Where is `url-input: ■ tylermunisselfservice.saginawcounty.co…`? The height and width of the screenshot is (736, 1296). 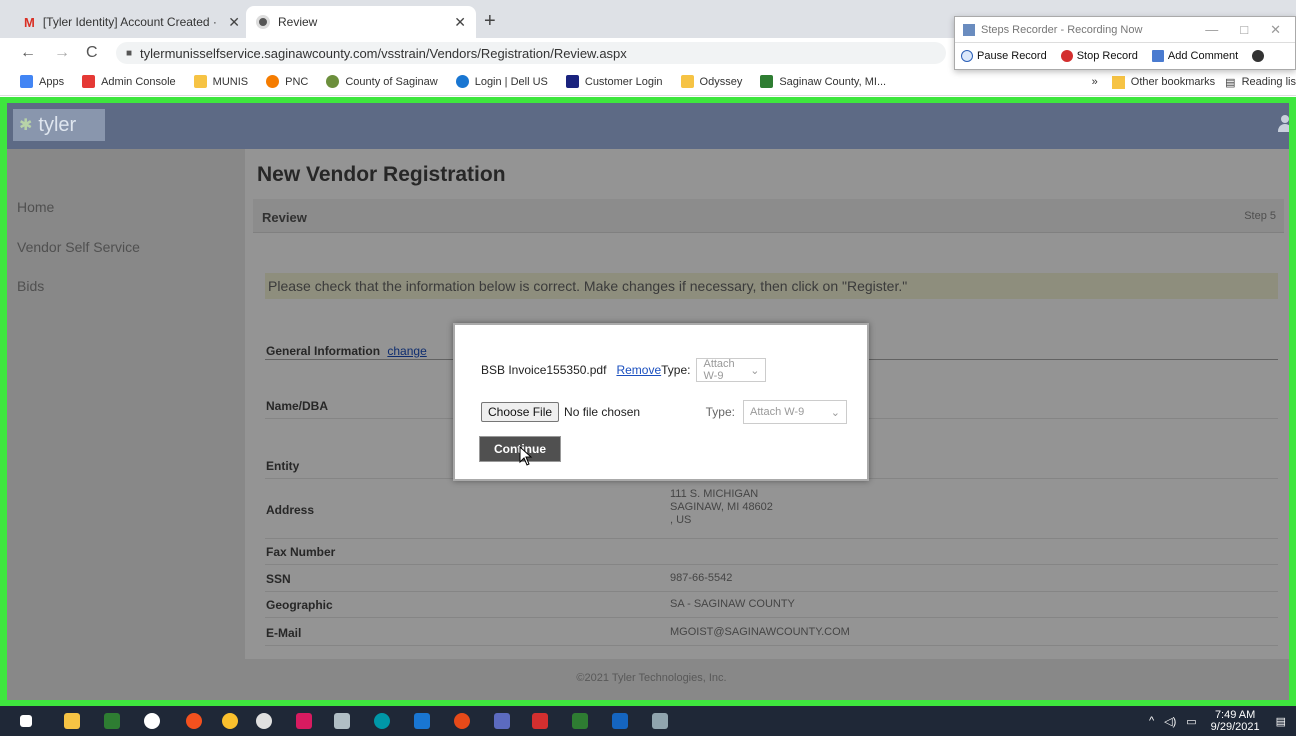
url-input: ■ tylermunisselfservice.saginawcounty.co… is located at coordinates (531, 53).